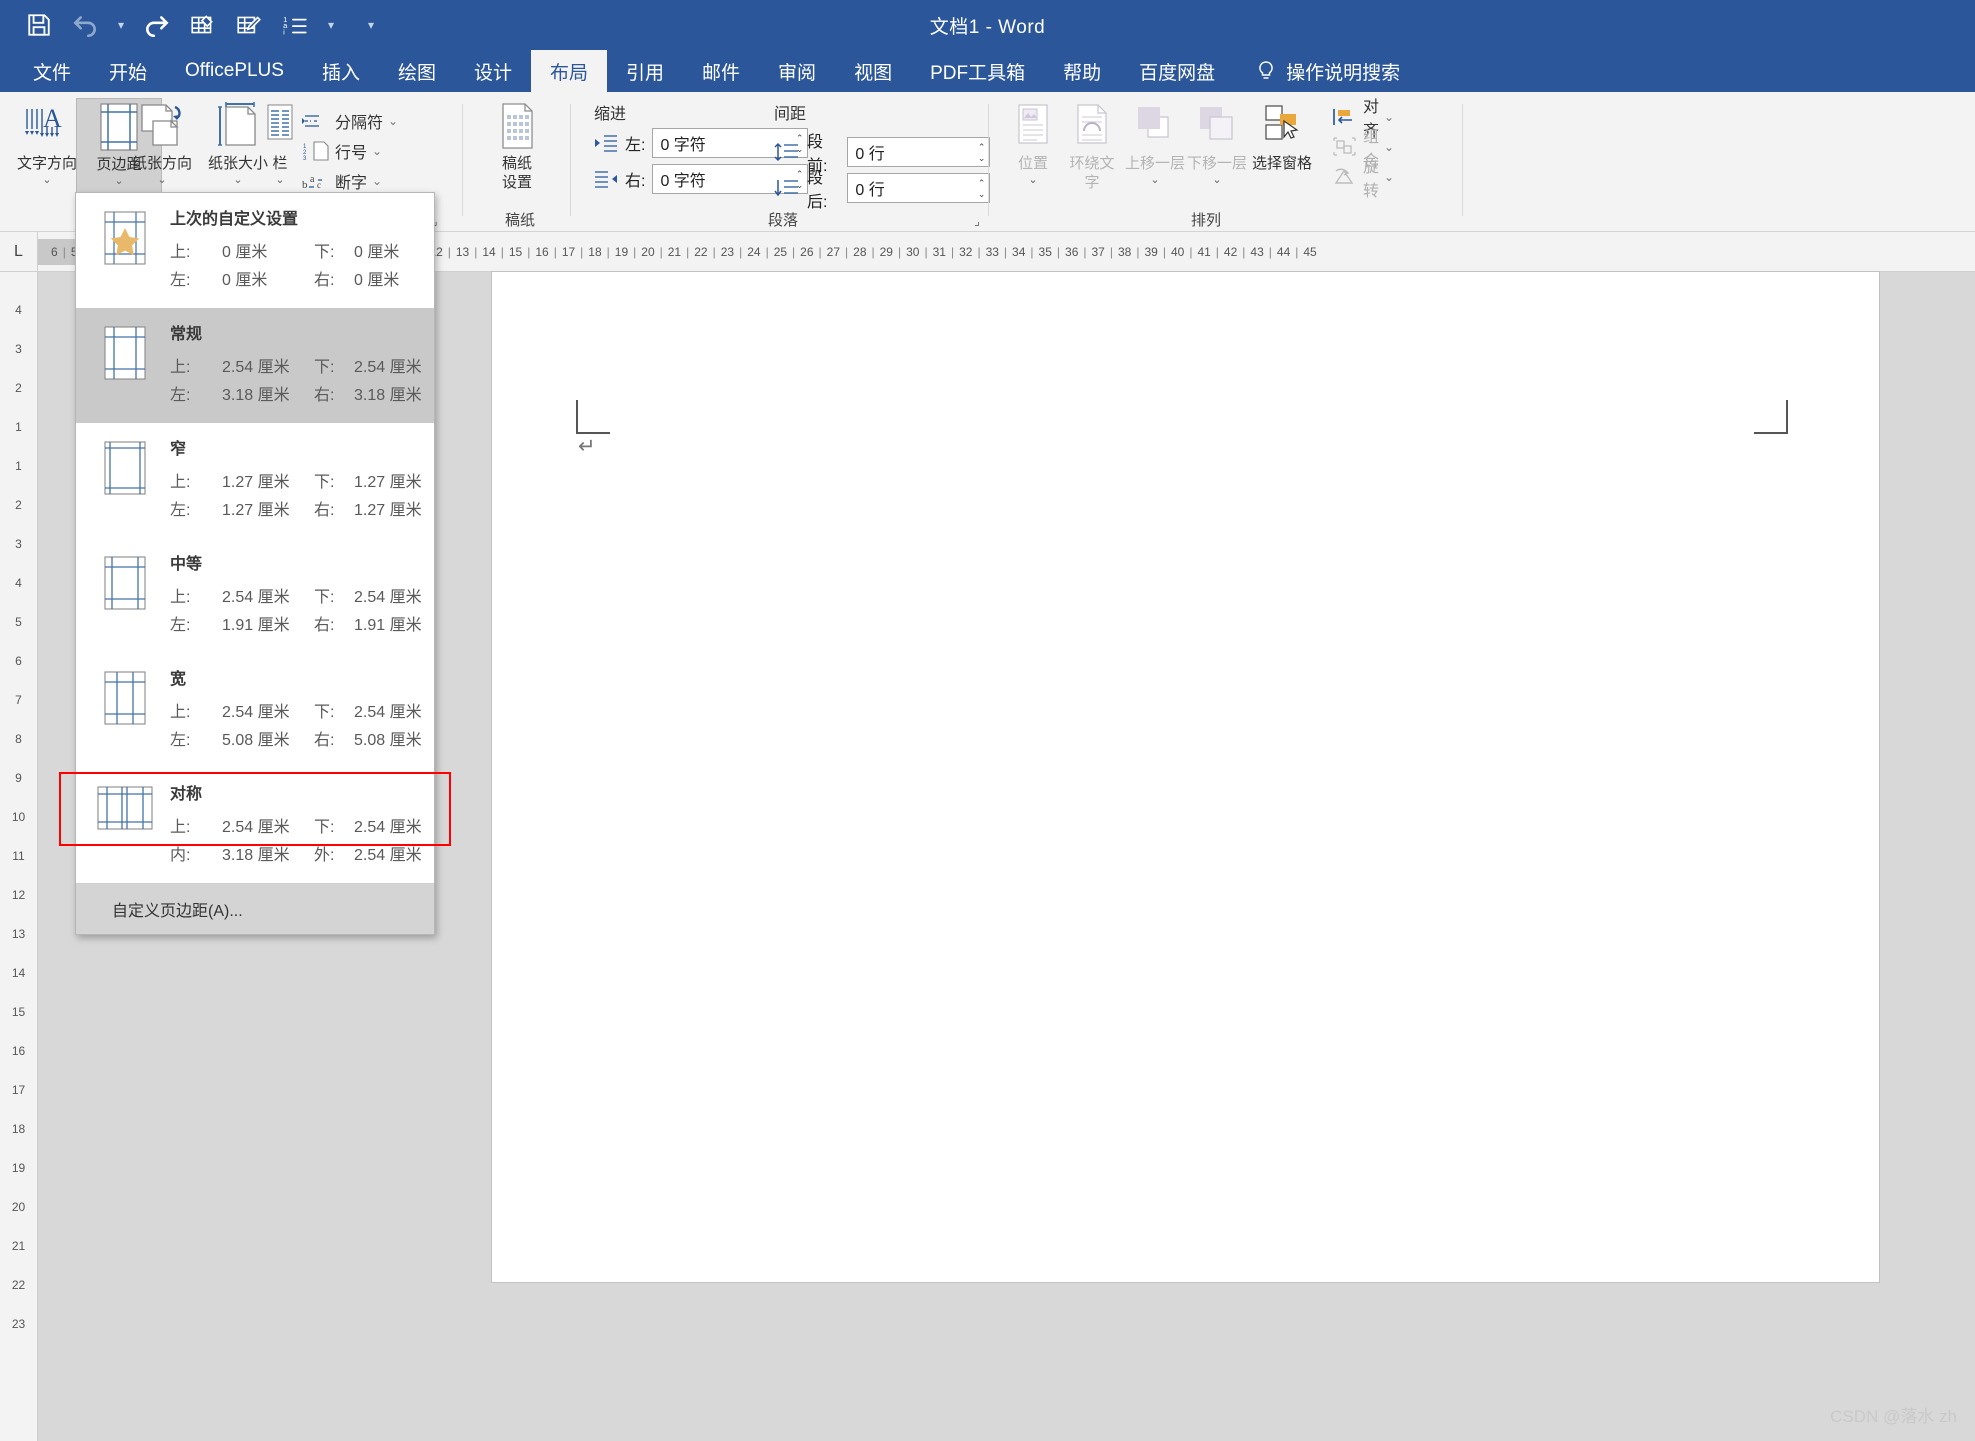  I want to click on tab-review: 审阅, so click(797, 71).